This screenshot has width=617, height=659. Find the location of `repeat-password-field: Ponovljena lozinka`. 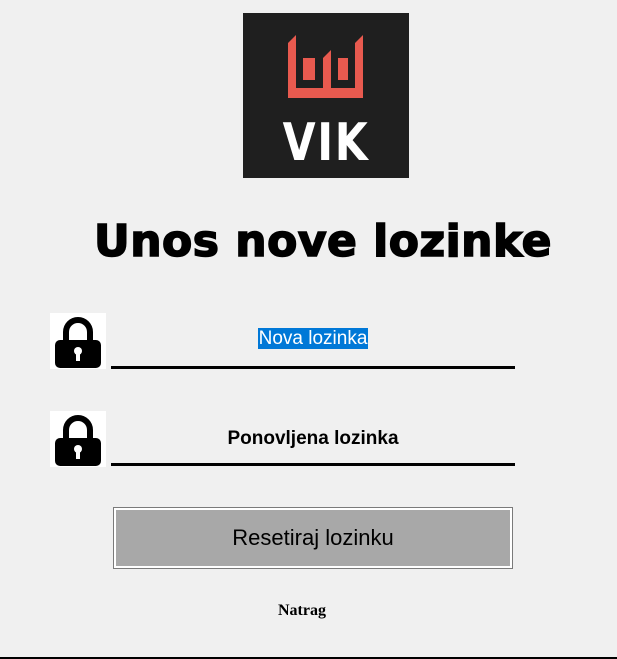

repeat-password-field: Ponovljena lozinka is located at coordinates (313, 440).